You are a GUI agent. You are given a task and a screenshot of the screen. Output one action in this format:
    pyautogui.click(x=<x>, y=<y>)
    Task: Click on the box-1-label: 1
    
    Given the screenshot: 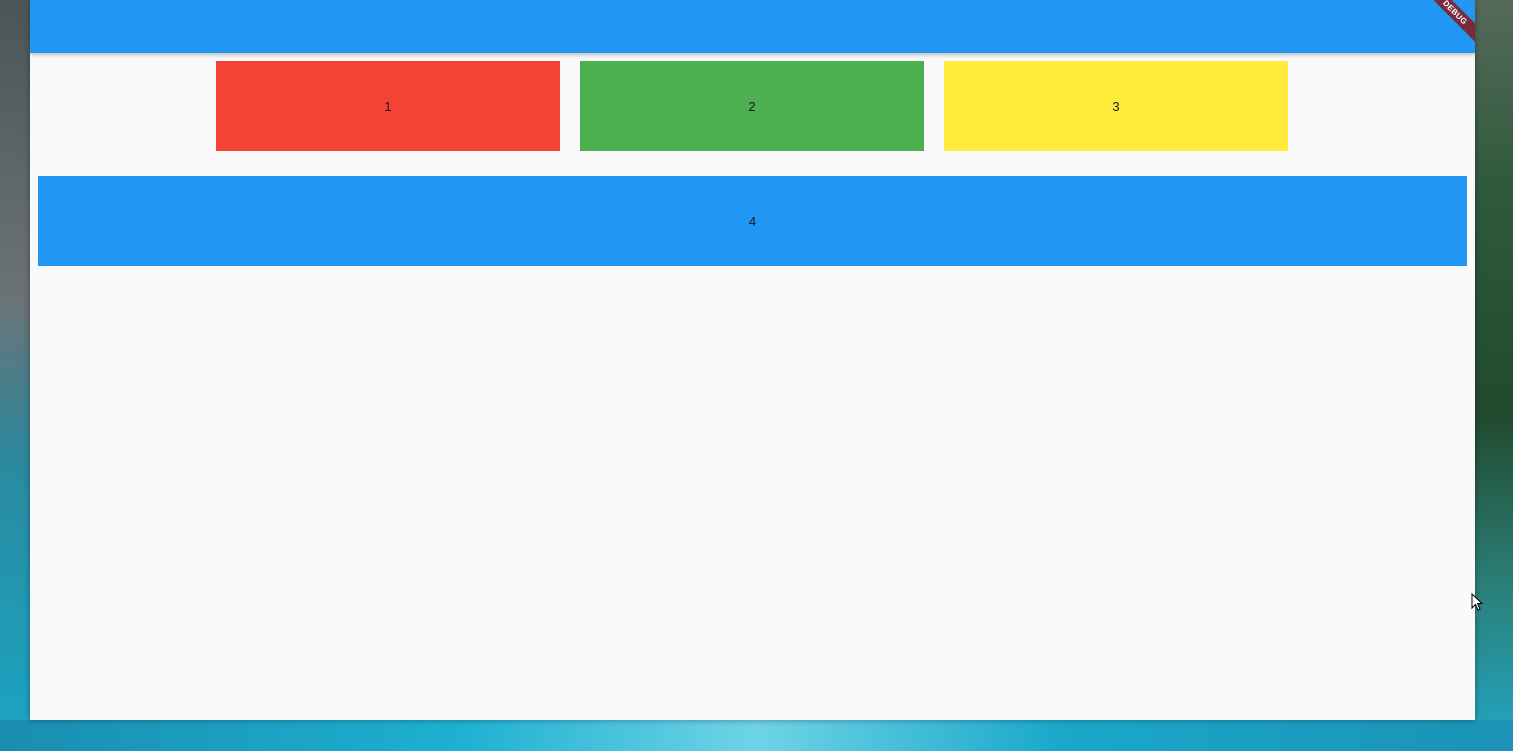 What is the action you would take?
    pyautogui.click(x=388, y=106)
    